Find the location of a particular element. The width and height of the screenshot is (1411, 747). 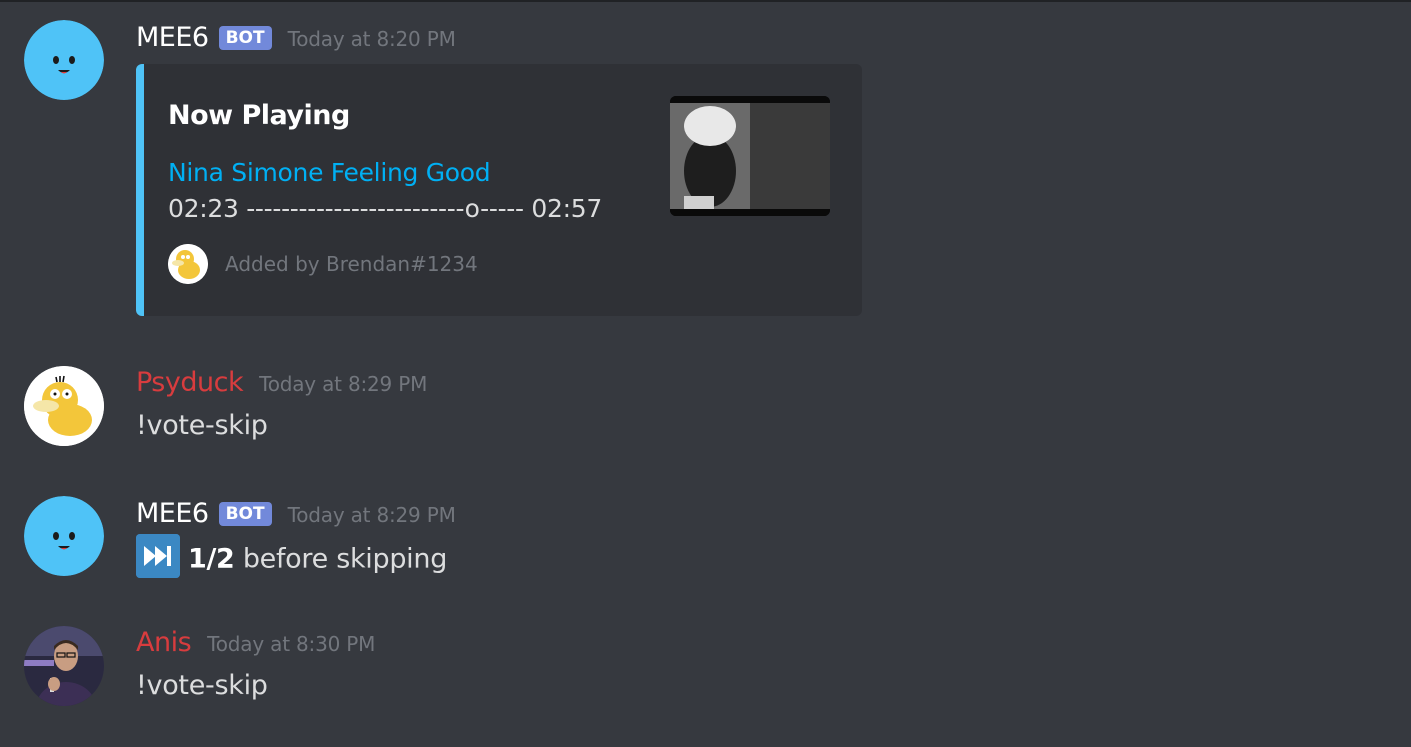

message-header: MEE6 BOT Today at 8:20 PM is located at coordinates (296, 38).